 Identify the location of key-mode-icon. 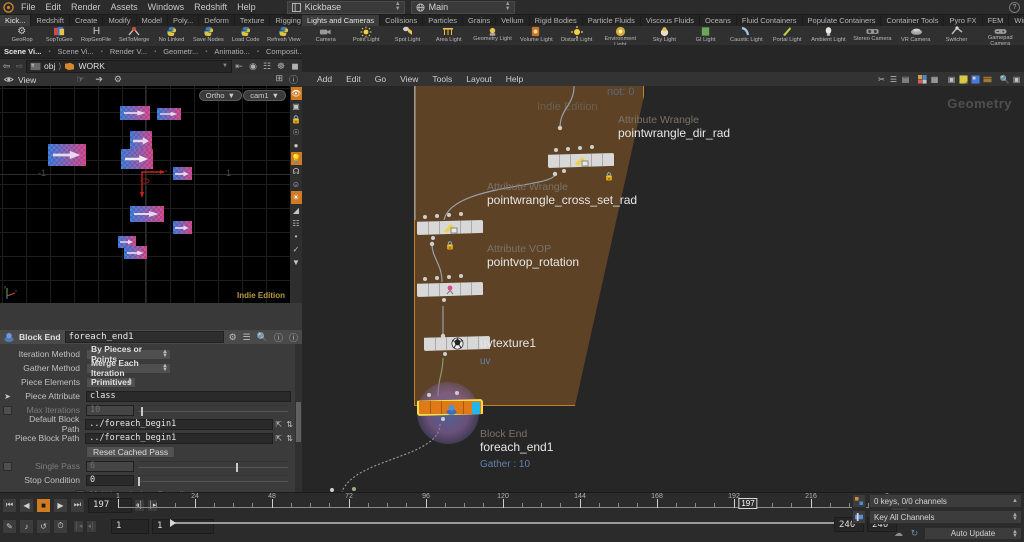
(859, 517).